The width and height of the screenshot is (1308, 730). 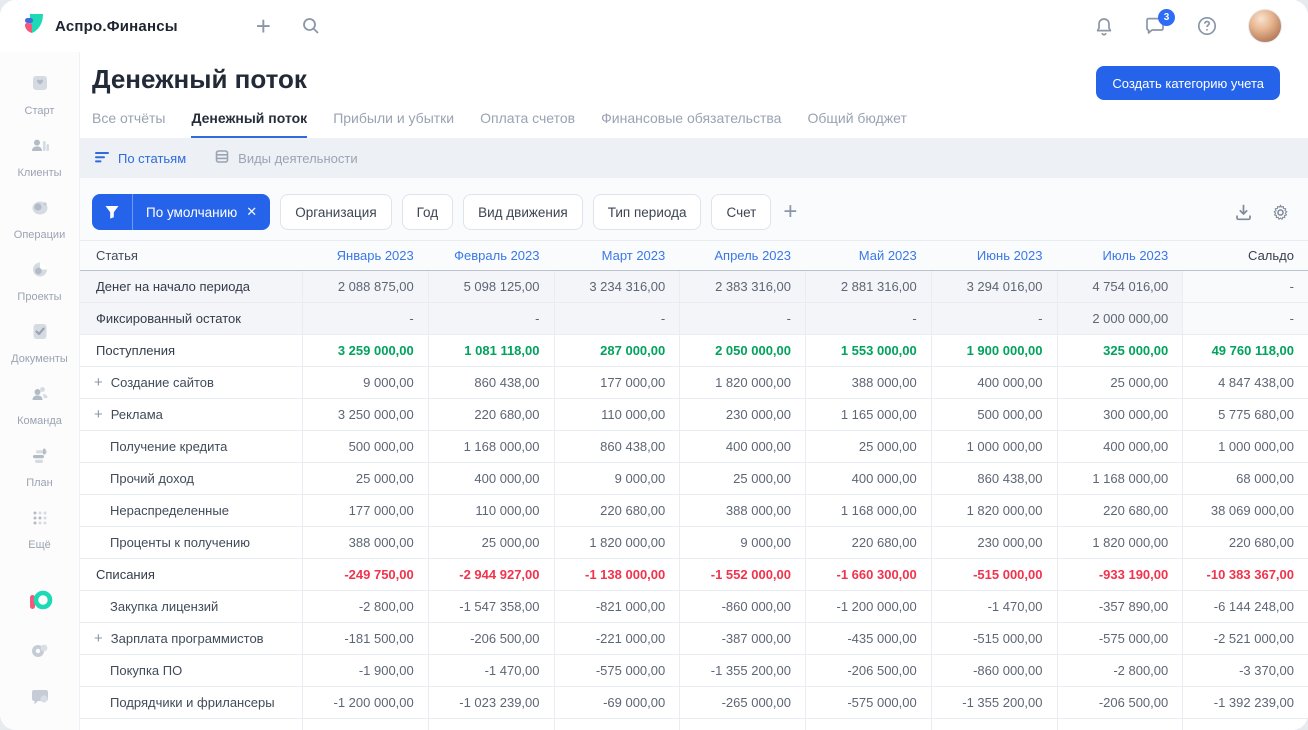 What do you see at coordinates (527, 124) in the screenshot?
I see `tab-item: Оплата счетов` at bounding box center [527, 124].